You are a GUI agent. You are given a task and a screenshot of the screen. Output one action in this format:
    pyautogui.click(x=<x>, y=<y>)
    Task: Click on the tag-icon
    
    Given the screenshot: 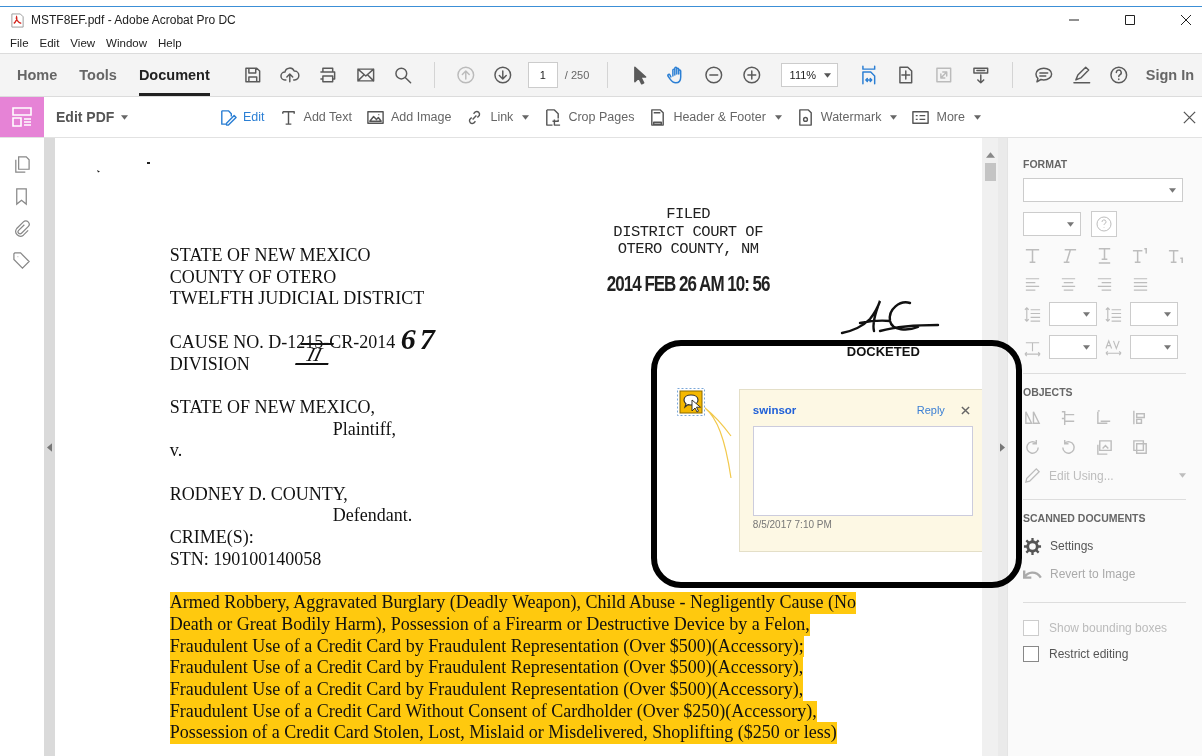 What is the action you would take?
    pyautogui.click(x=22, y=260)
    